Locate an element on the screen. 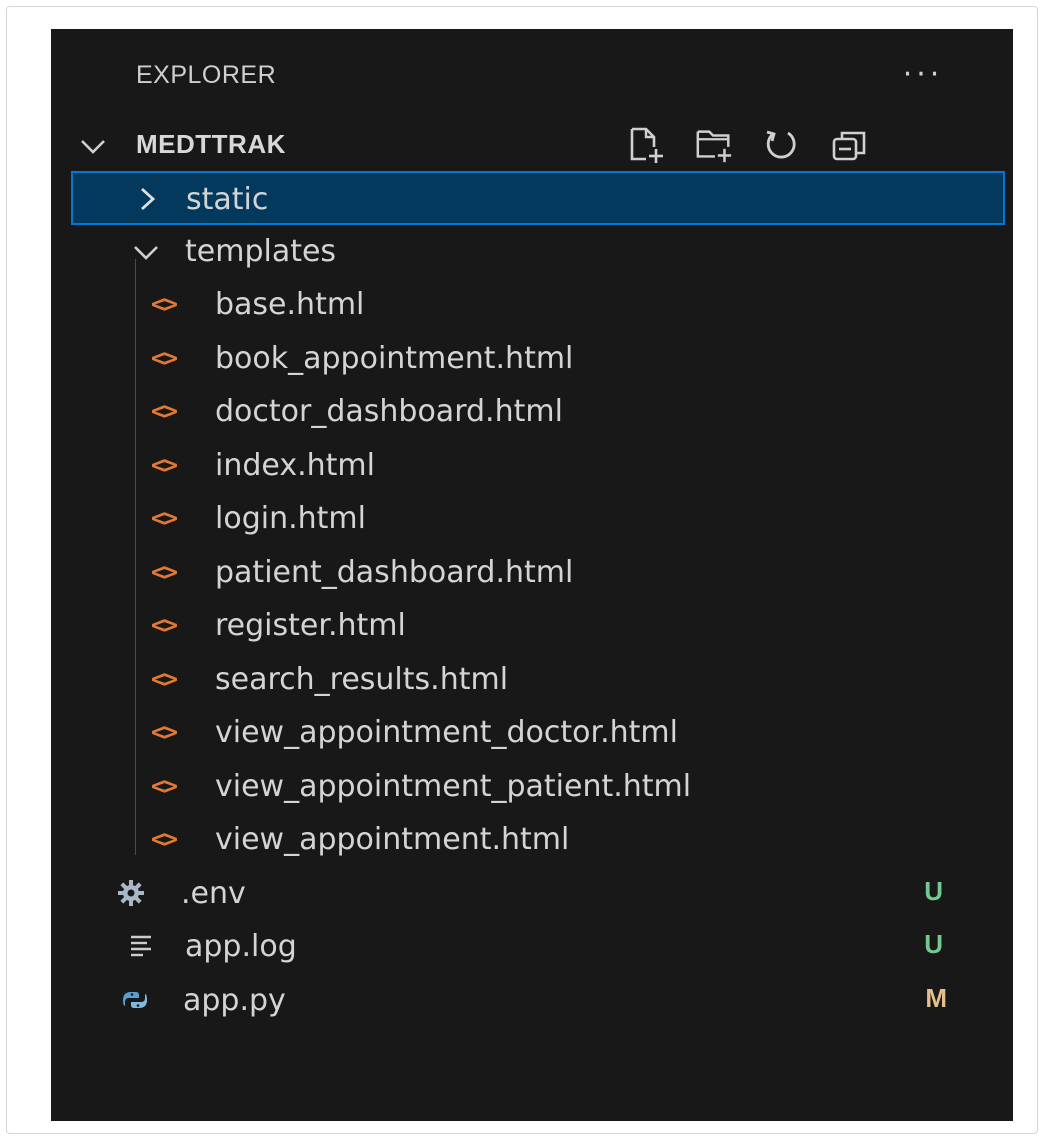 The image size is (1046, 1142). file-view-appointment-doctor-html: <> view_appointment_doctor.html is located at coordinates (532, 733).